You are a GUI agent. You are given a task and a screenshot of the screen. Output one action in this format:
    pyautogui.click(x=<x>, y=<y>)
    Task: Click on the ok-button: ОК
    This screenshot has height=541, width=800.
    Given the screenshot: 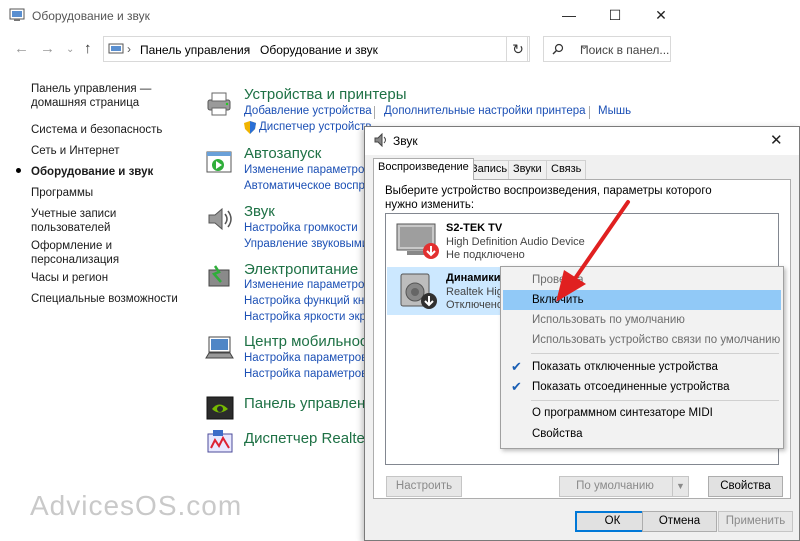 What is the action you would take?
    pyautogui.click(x=612, y=521)
    